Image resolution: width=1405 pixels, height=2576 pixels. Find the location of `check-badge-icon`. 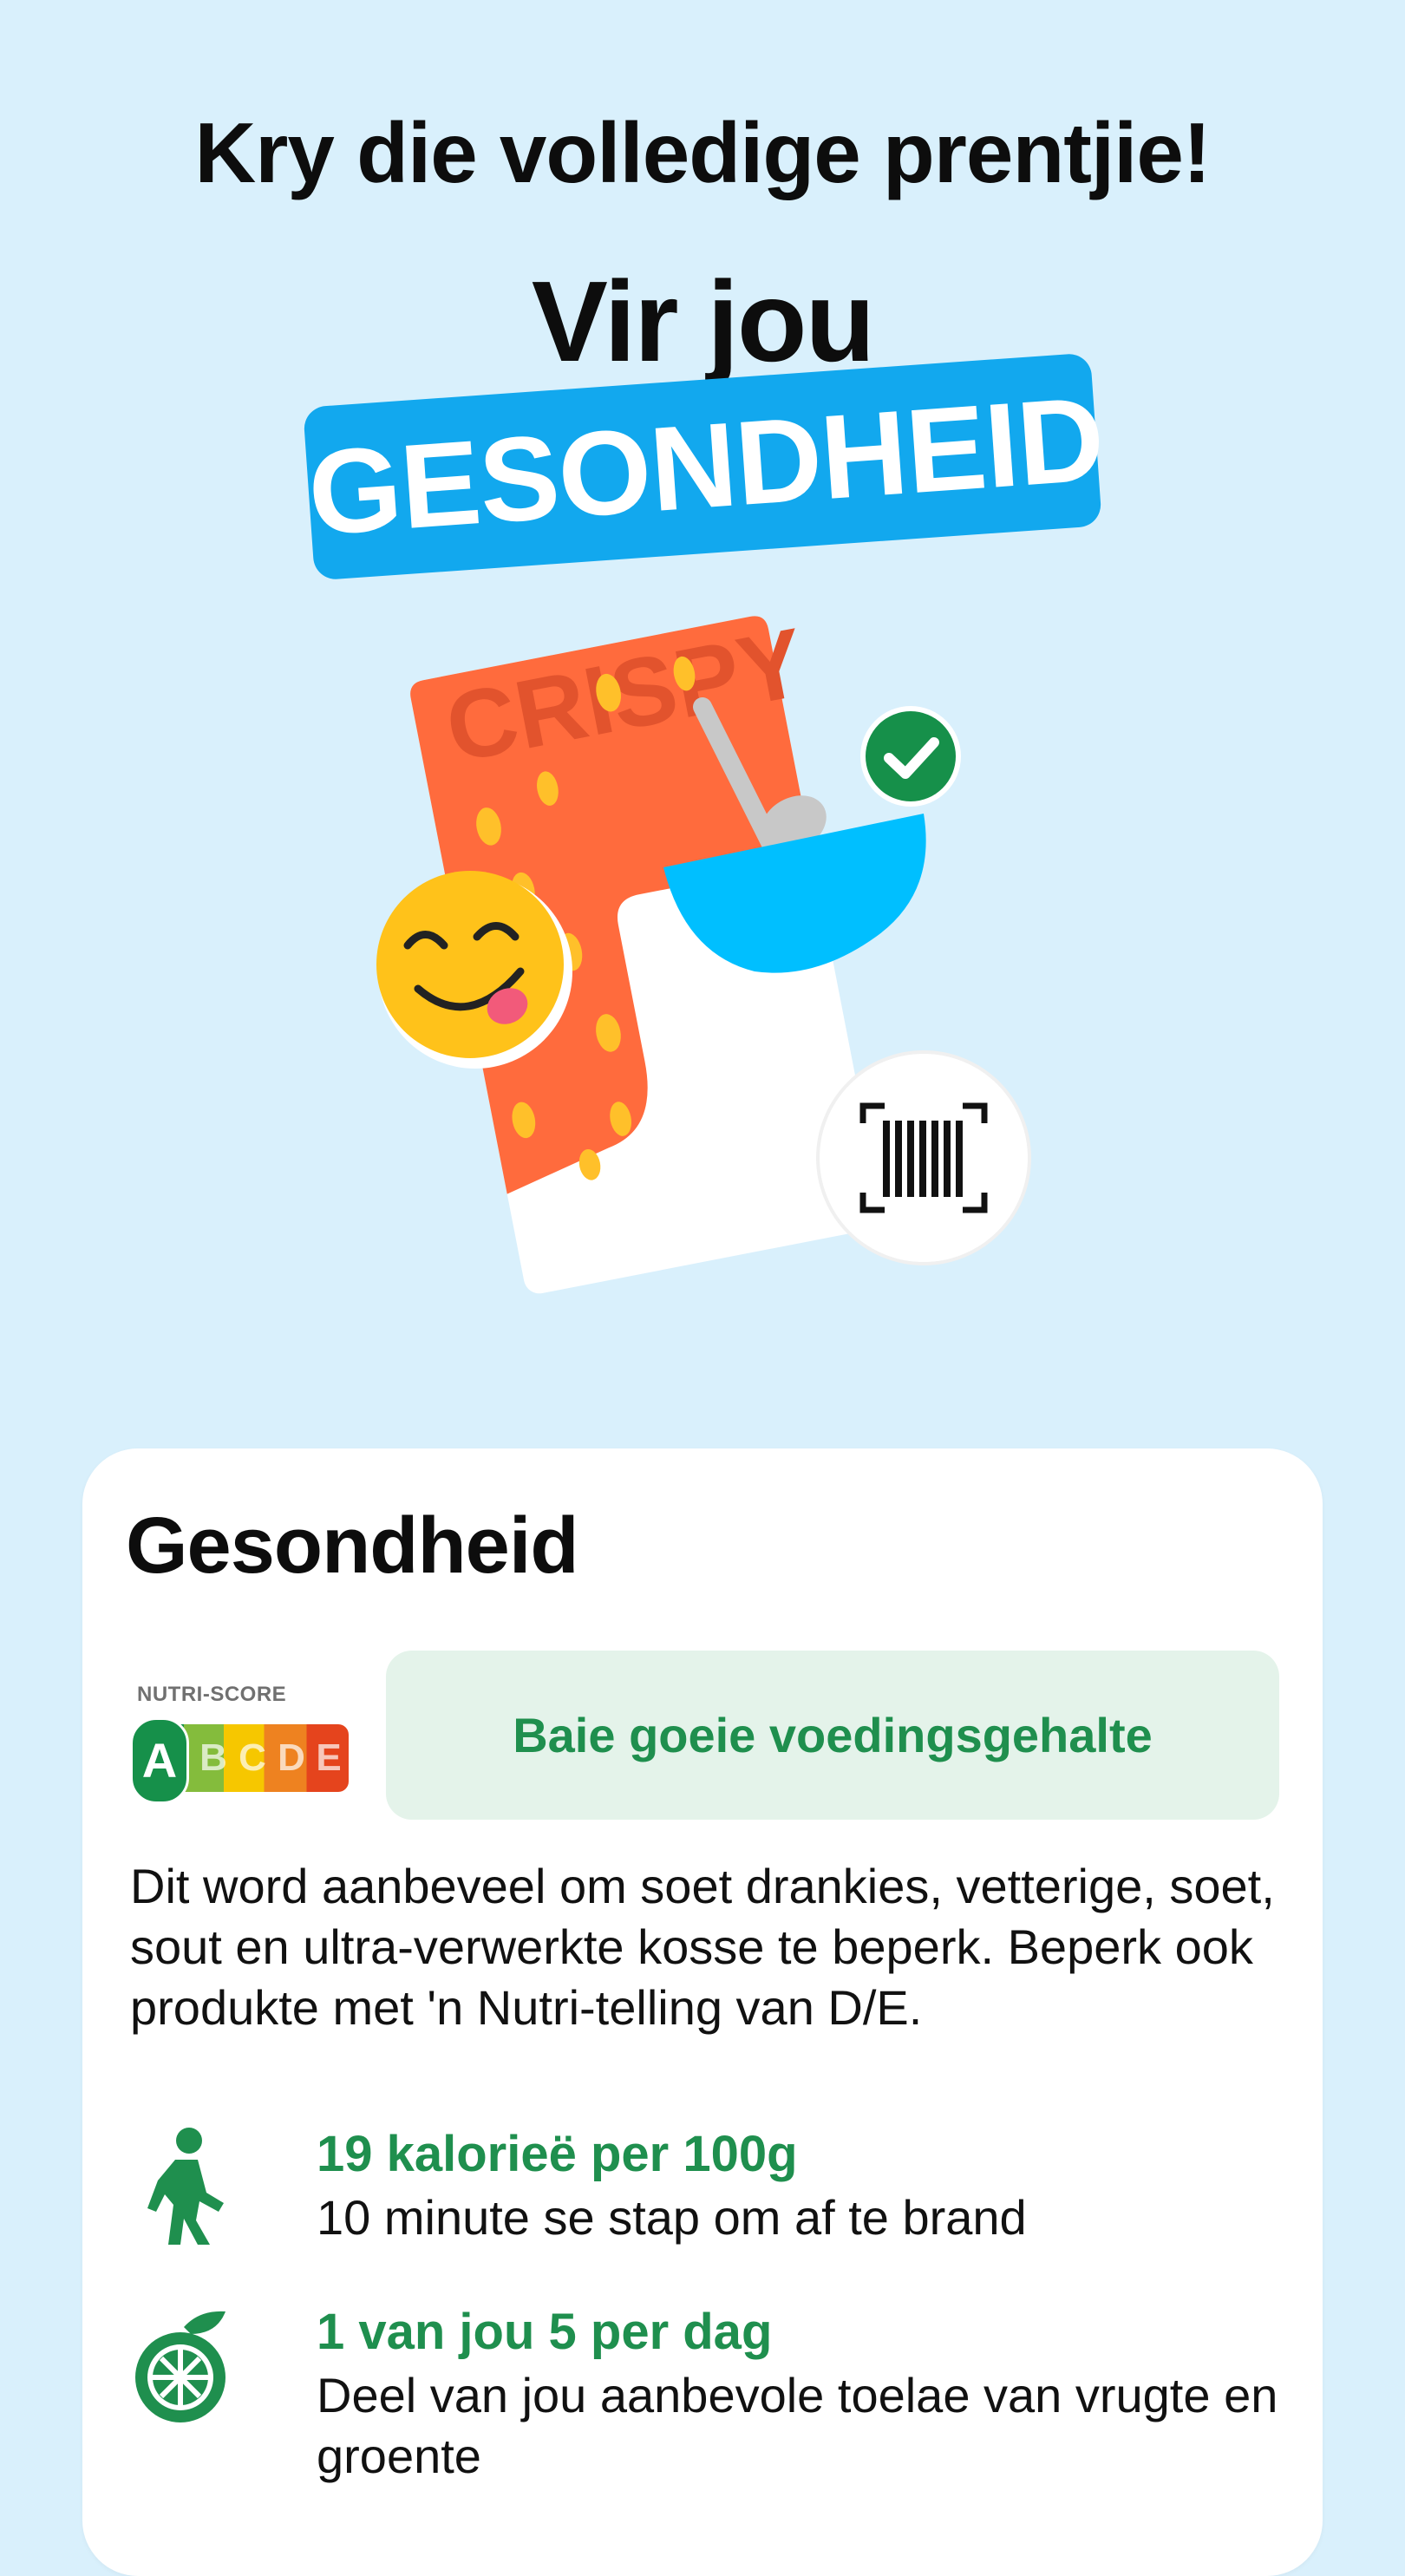

check-badge-icon is located at coordinates (910, 756).